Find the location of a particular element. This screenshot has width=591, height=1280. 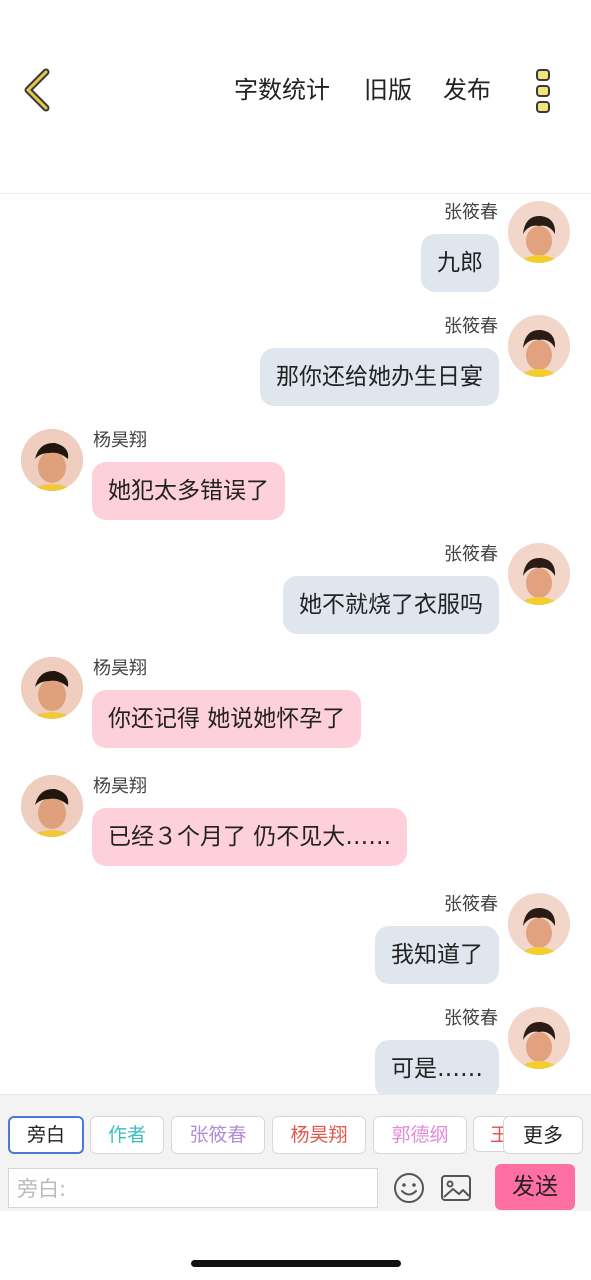

role-chip-guo: 郭德纲 is located at coordinates (420, 1135).